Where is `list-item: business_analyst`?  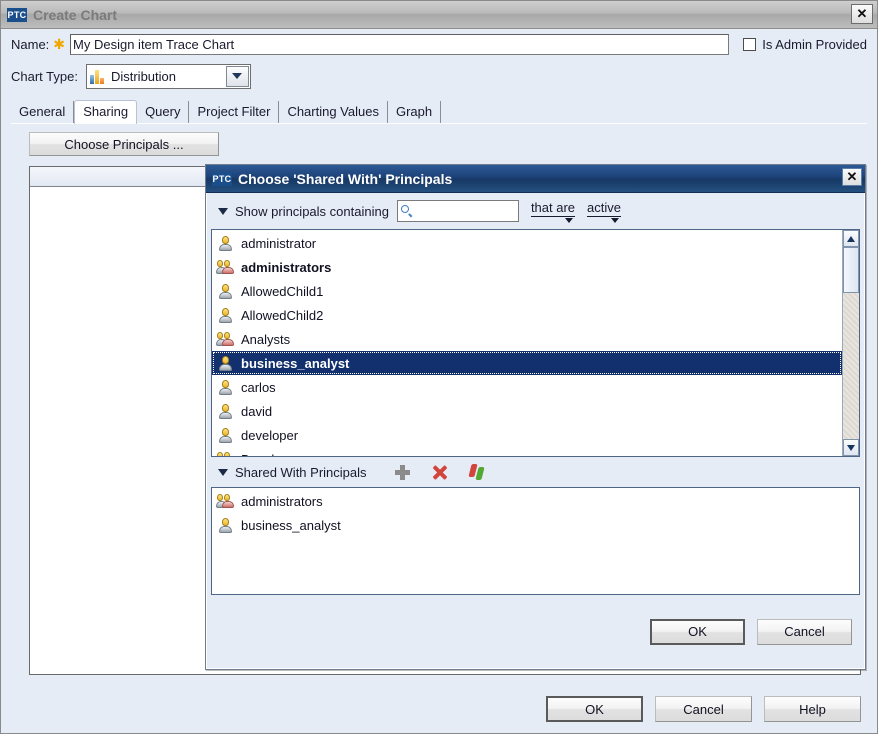
list-item: business_analyst is located at coordinates (535, 525).